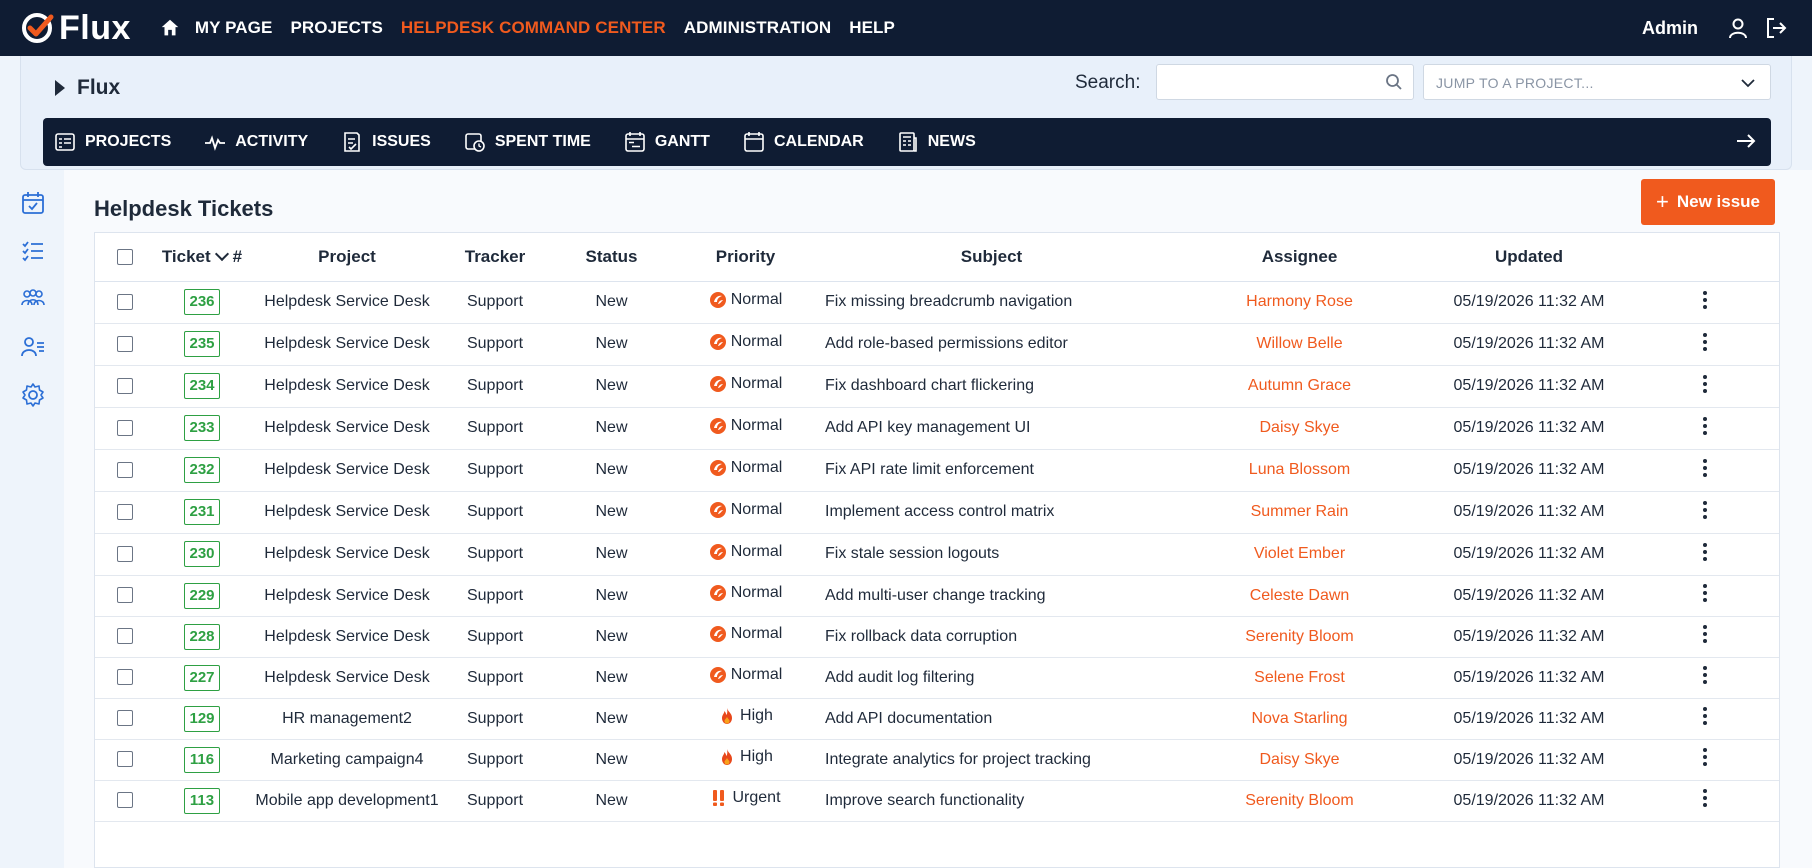 This screenshot has width=1812, height=868. I want to click on header-priority: Priority, so click(745, 257).